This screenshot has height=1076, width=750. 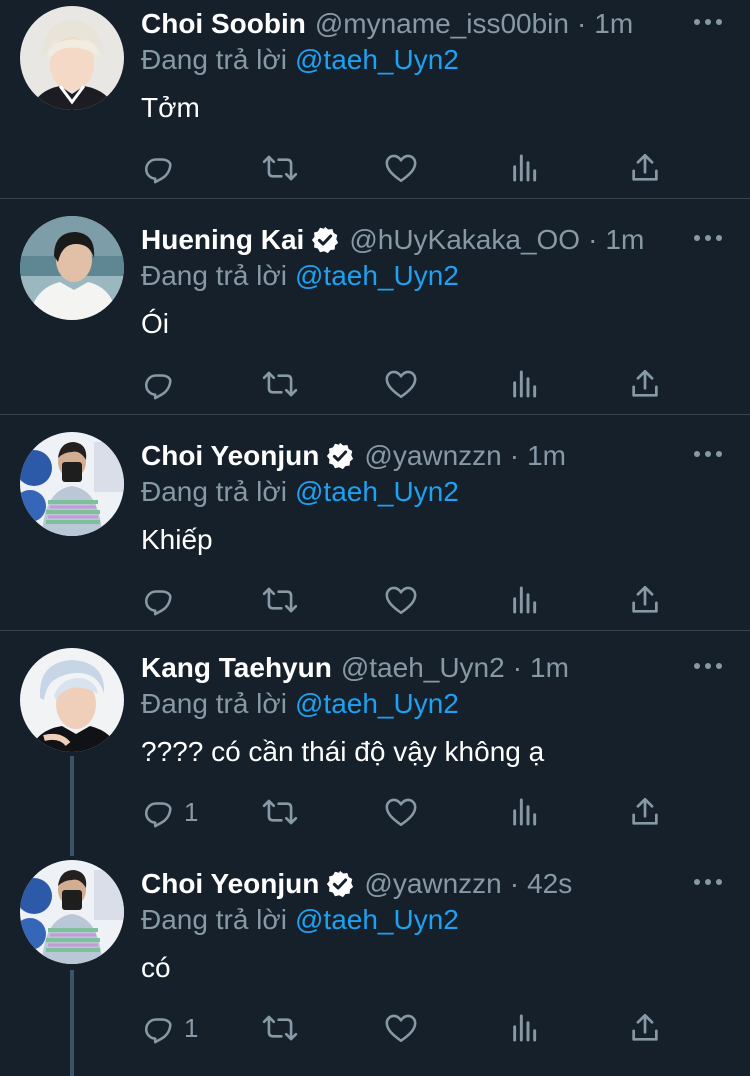 What do you see at coordinates (375, 1028) in the screenshot?
I see `action-bar: 1` at bounding box center [375, 1028].